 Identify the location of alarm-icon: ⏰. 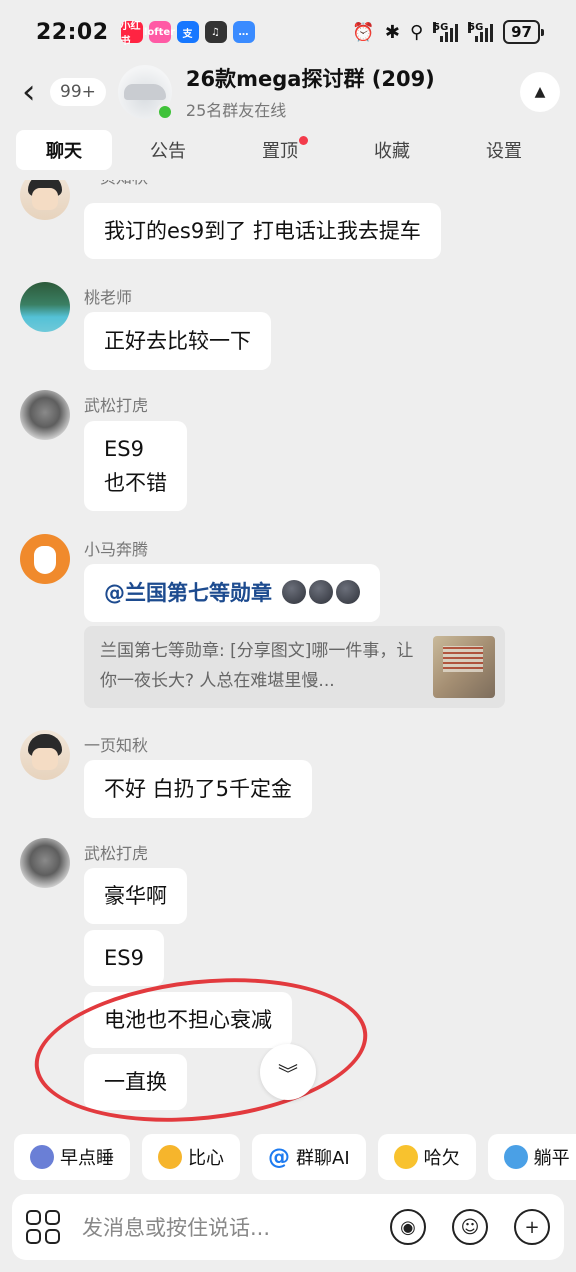
(363, 32).